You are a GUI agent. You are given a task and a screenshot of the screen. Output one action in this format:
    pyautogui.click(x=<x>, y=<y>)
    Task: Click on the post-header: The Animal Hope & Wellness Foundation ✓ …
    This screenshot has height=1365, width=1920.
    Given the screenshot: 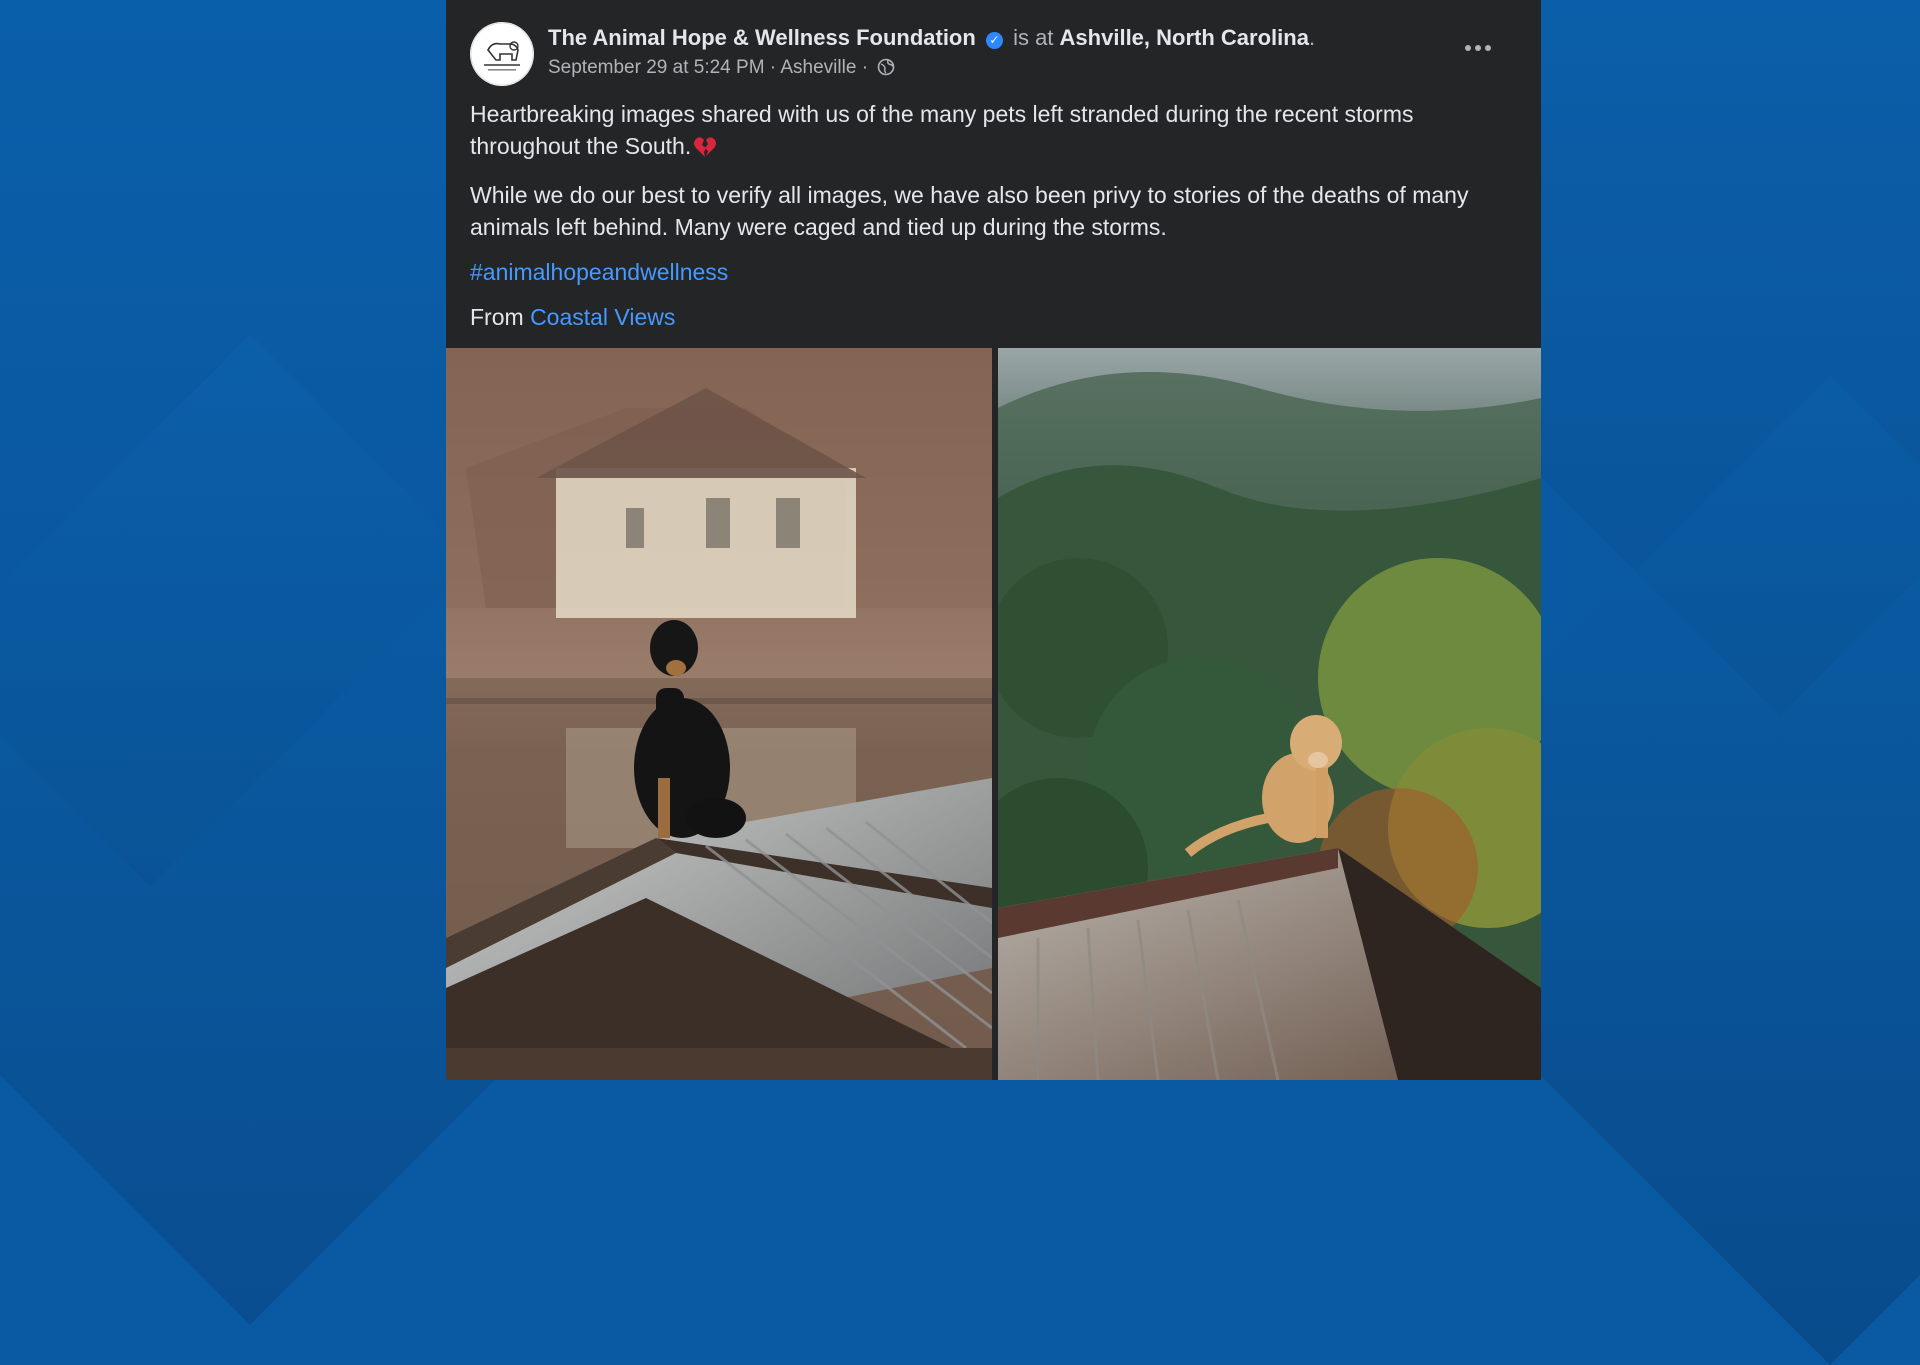 What is the action you would take?
    pyautogui.click(x=993, y=55)
    